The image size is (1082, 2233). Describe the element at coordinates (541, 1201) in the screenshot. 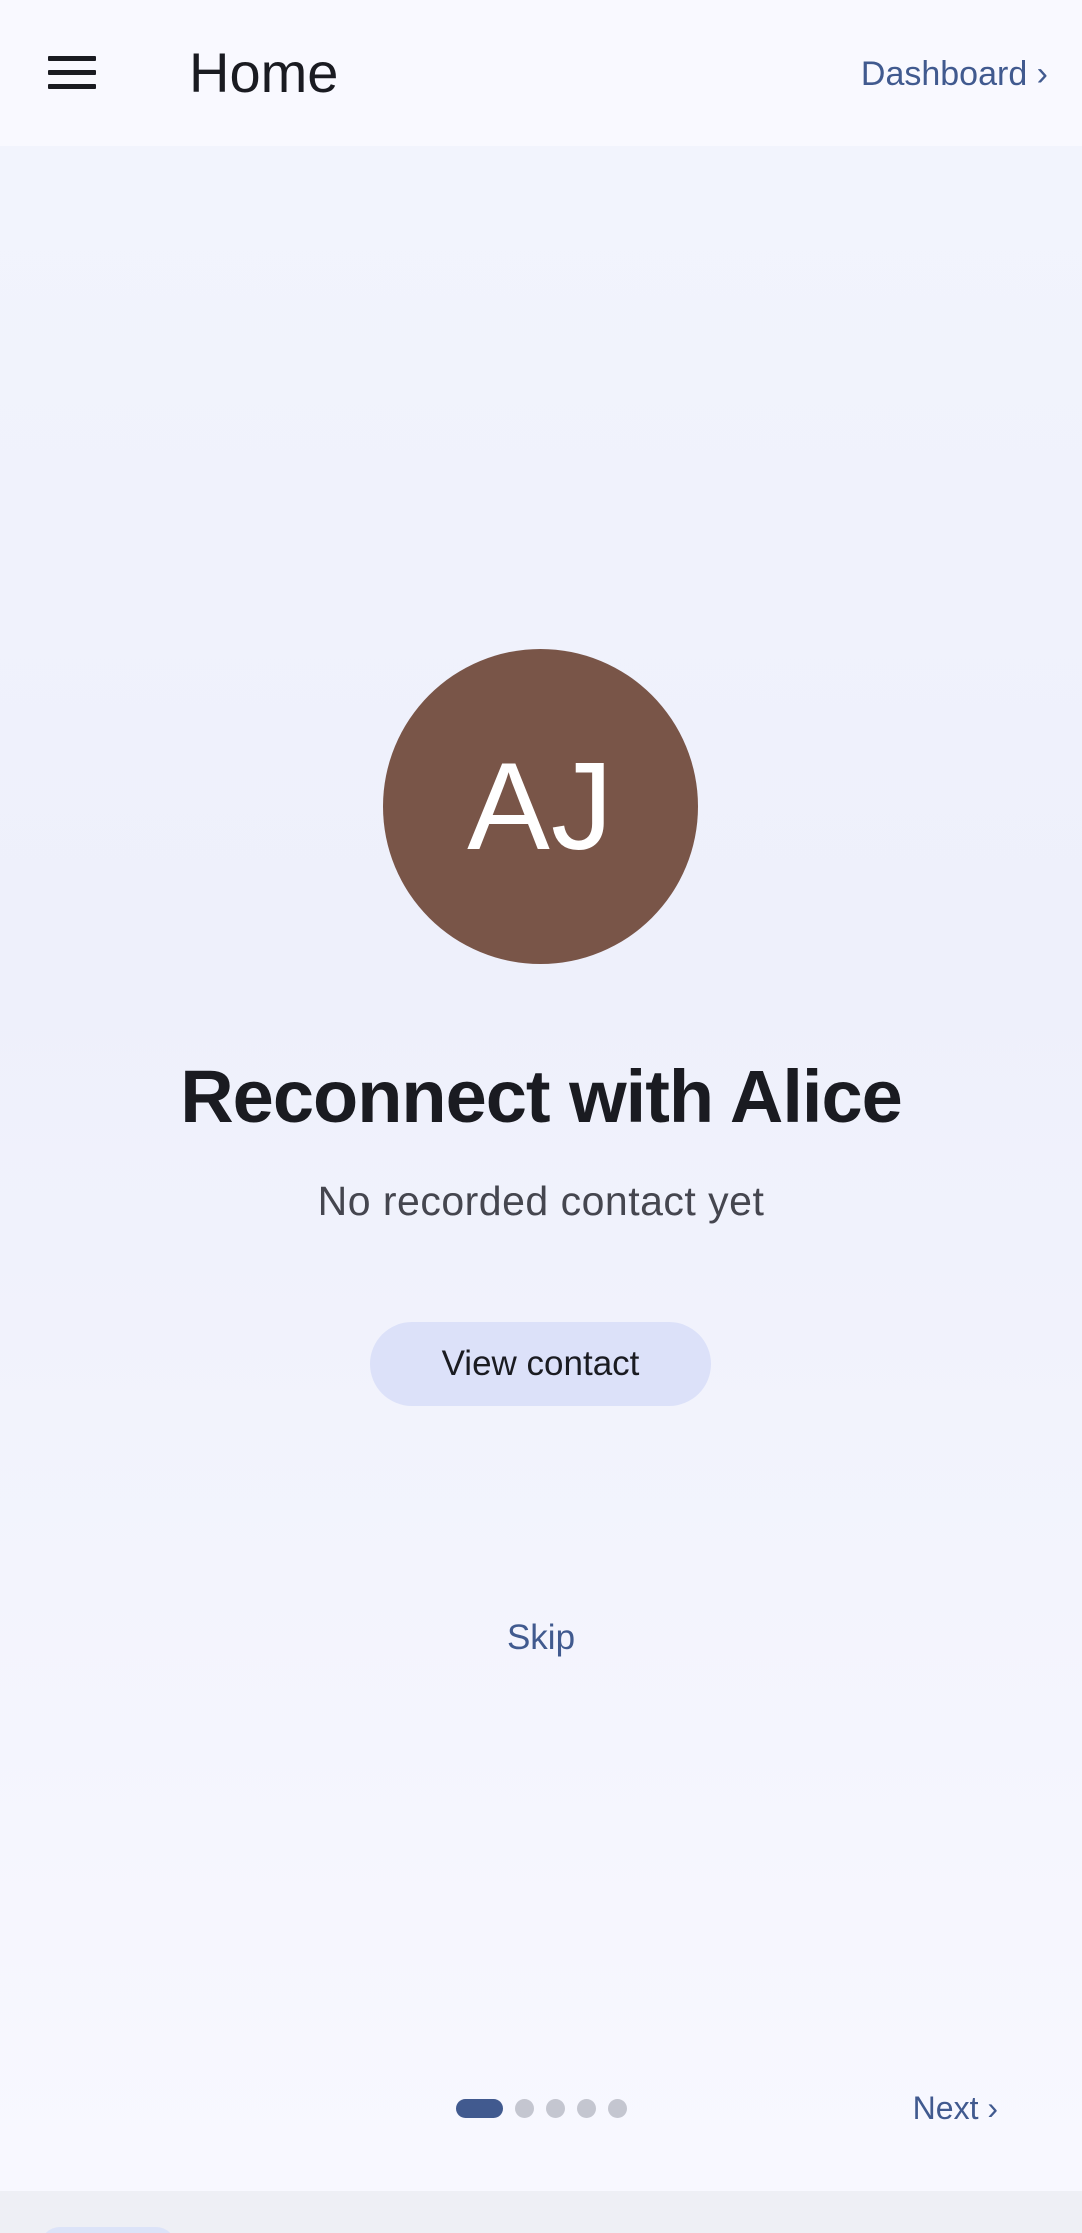

I see `subtext: No recorded contact yet` at that location.